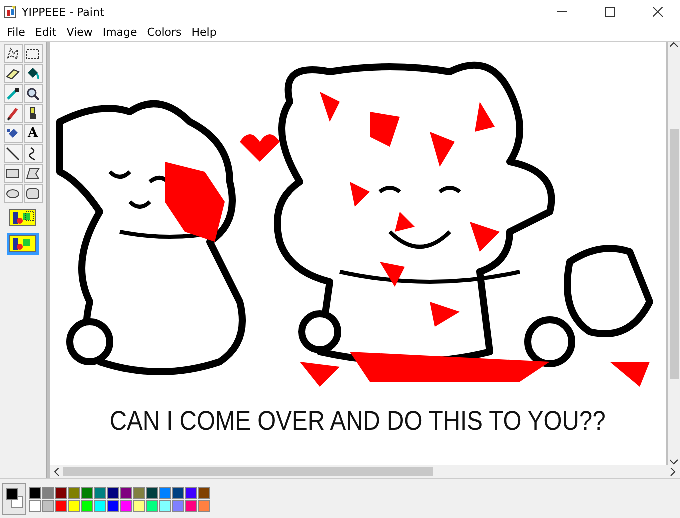  What do you see at coordinates (204, 32) in the screenshot?
I see `menu-item: Help` at bounding box center [204, 32].